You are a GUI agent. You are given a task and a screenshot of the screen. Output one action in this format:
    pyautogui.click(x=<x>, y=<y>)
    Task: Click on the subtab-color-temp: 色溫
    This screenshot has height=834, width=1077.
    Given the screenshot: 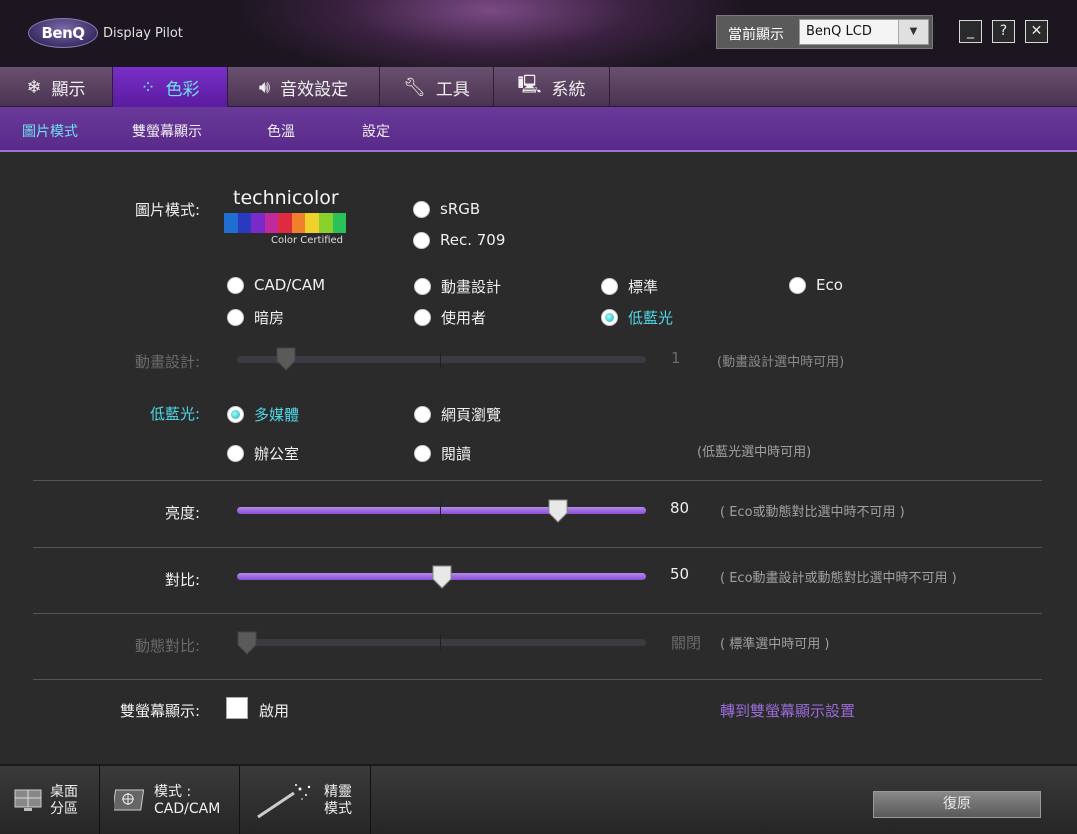 What is the action you would take?
    pyautogui.click(x=281, y=131)
    